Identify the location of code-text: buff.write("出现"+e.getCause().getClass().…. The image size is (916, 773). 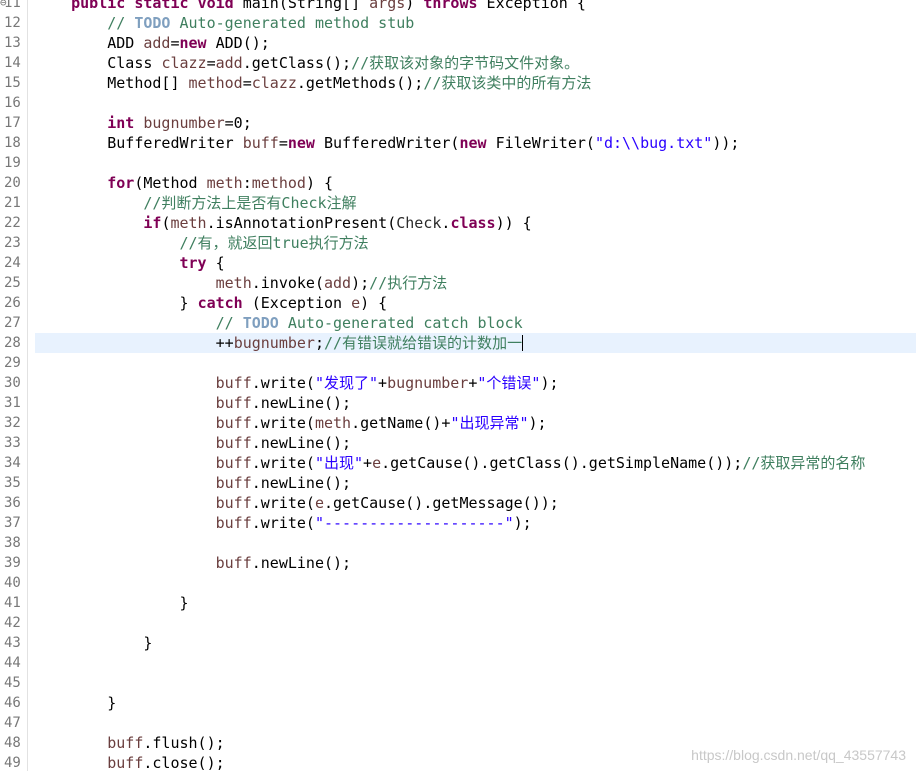
(450, 463).